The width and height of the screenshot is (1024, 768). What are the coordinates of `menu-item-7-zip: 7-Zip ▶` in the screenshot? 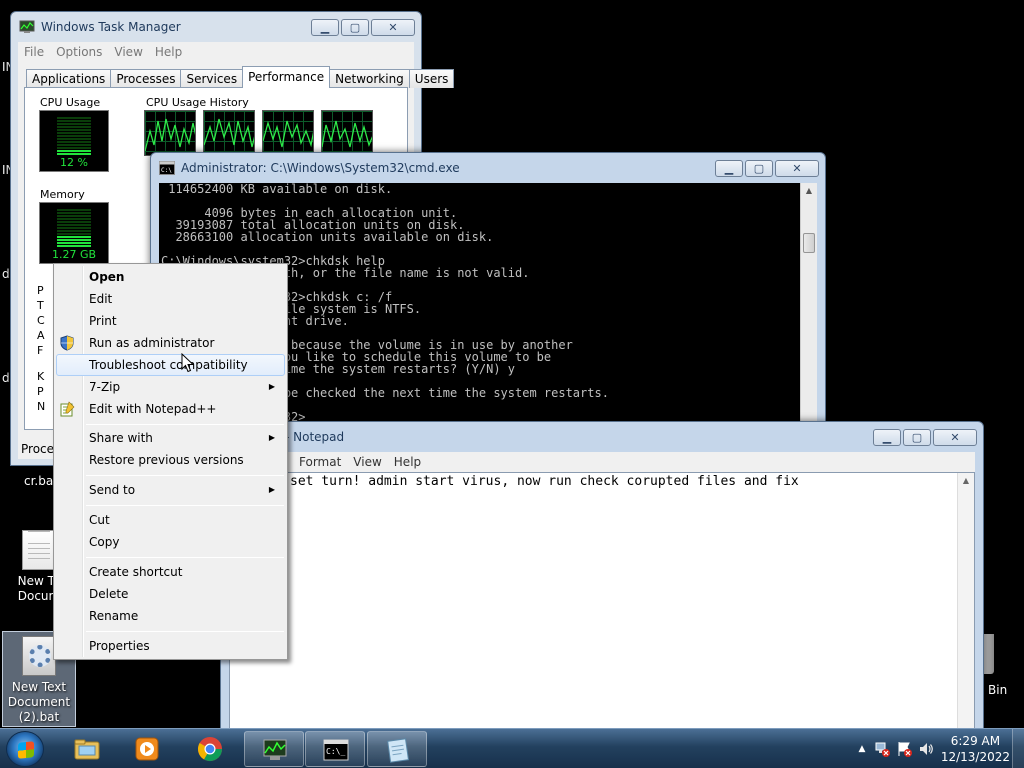 It's located at (170, 387).